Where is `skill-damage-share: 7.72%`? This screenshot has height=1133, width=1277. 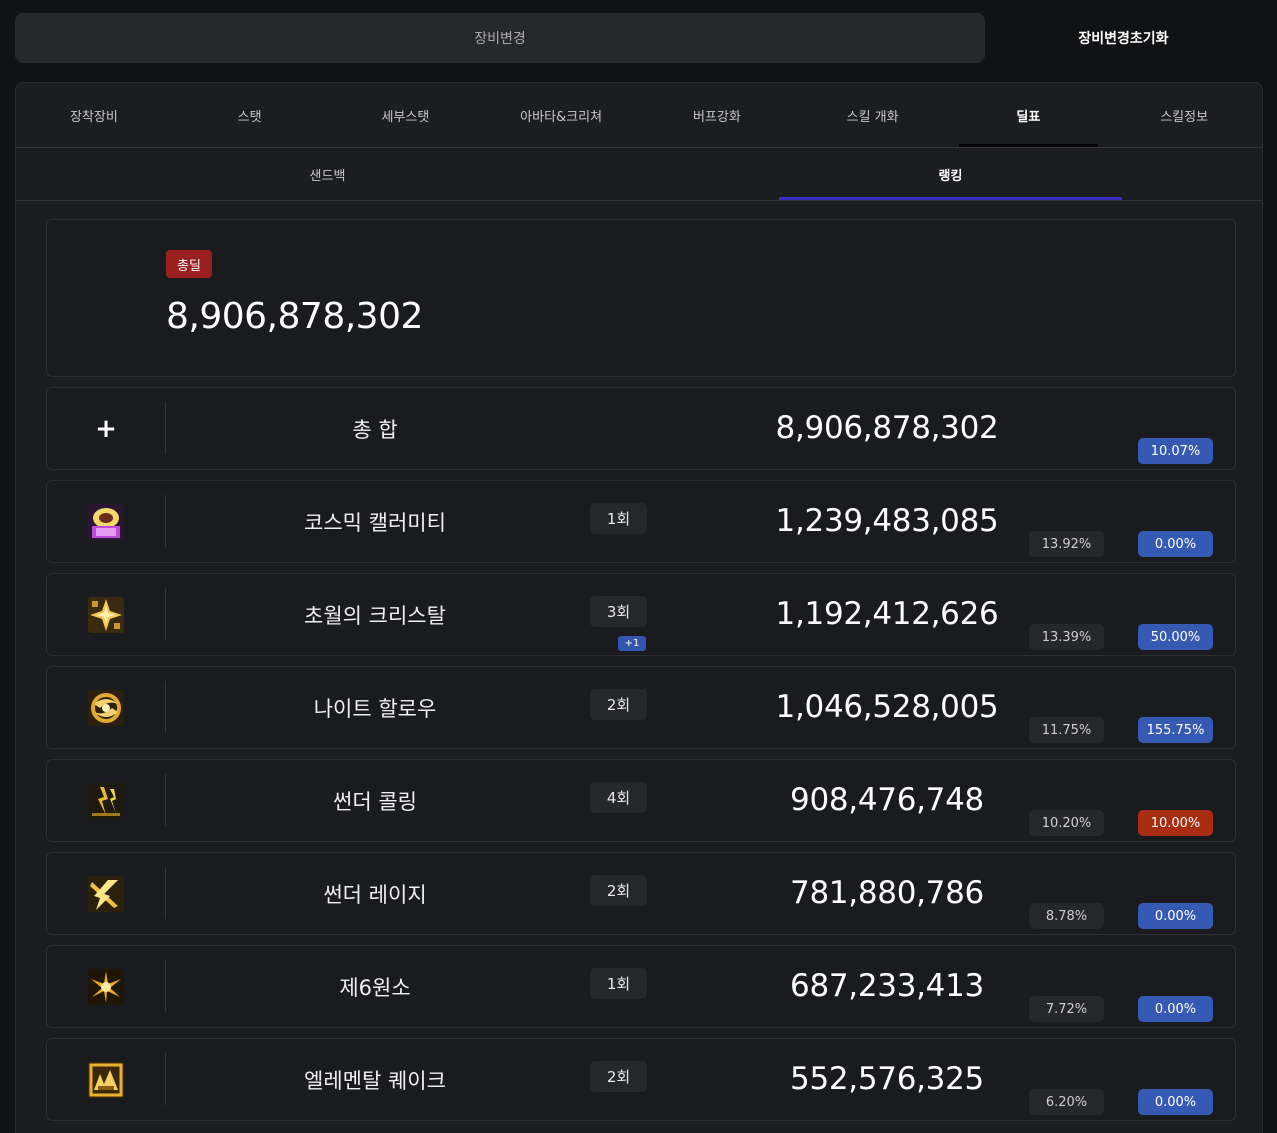 skill-damage-share: 7.72% is located at coordinates (1066, 1009).